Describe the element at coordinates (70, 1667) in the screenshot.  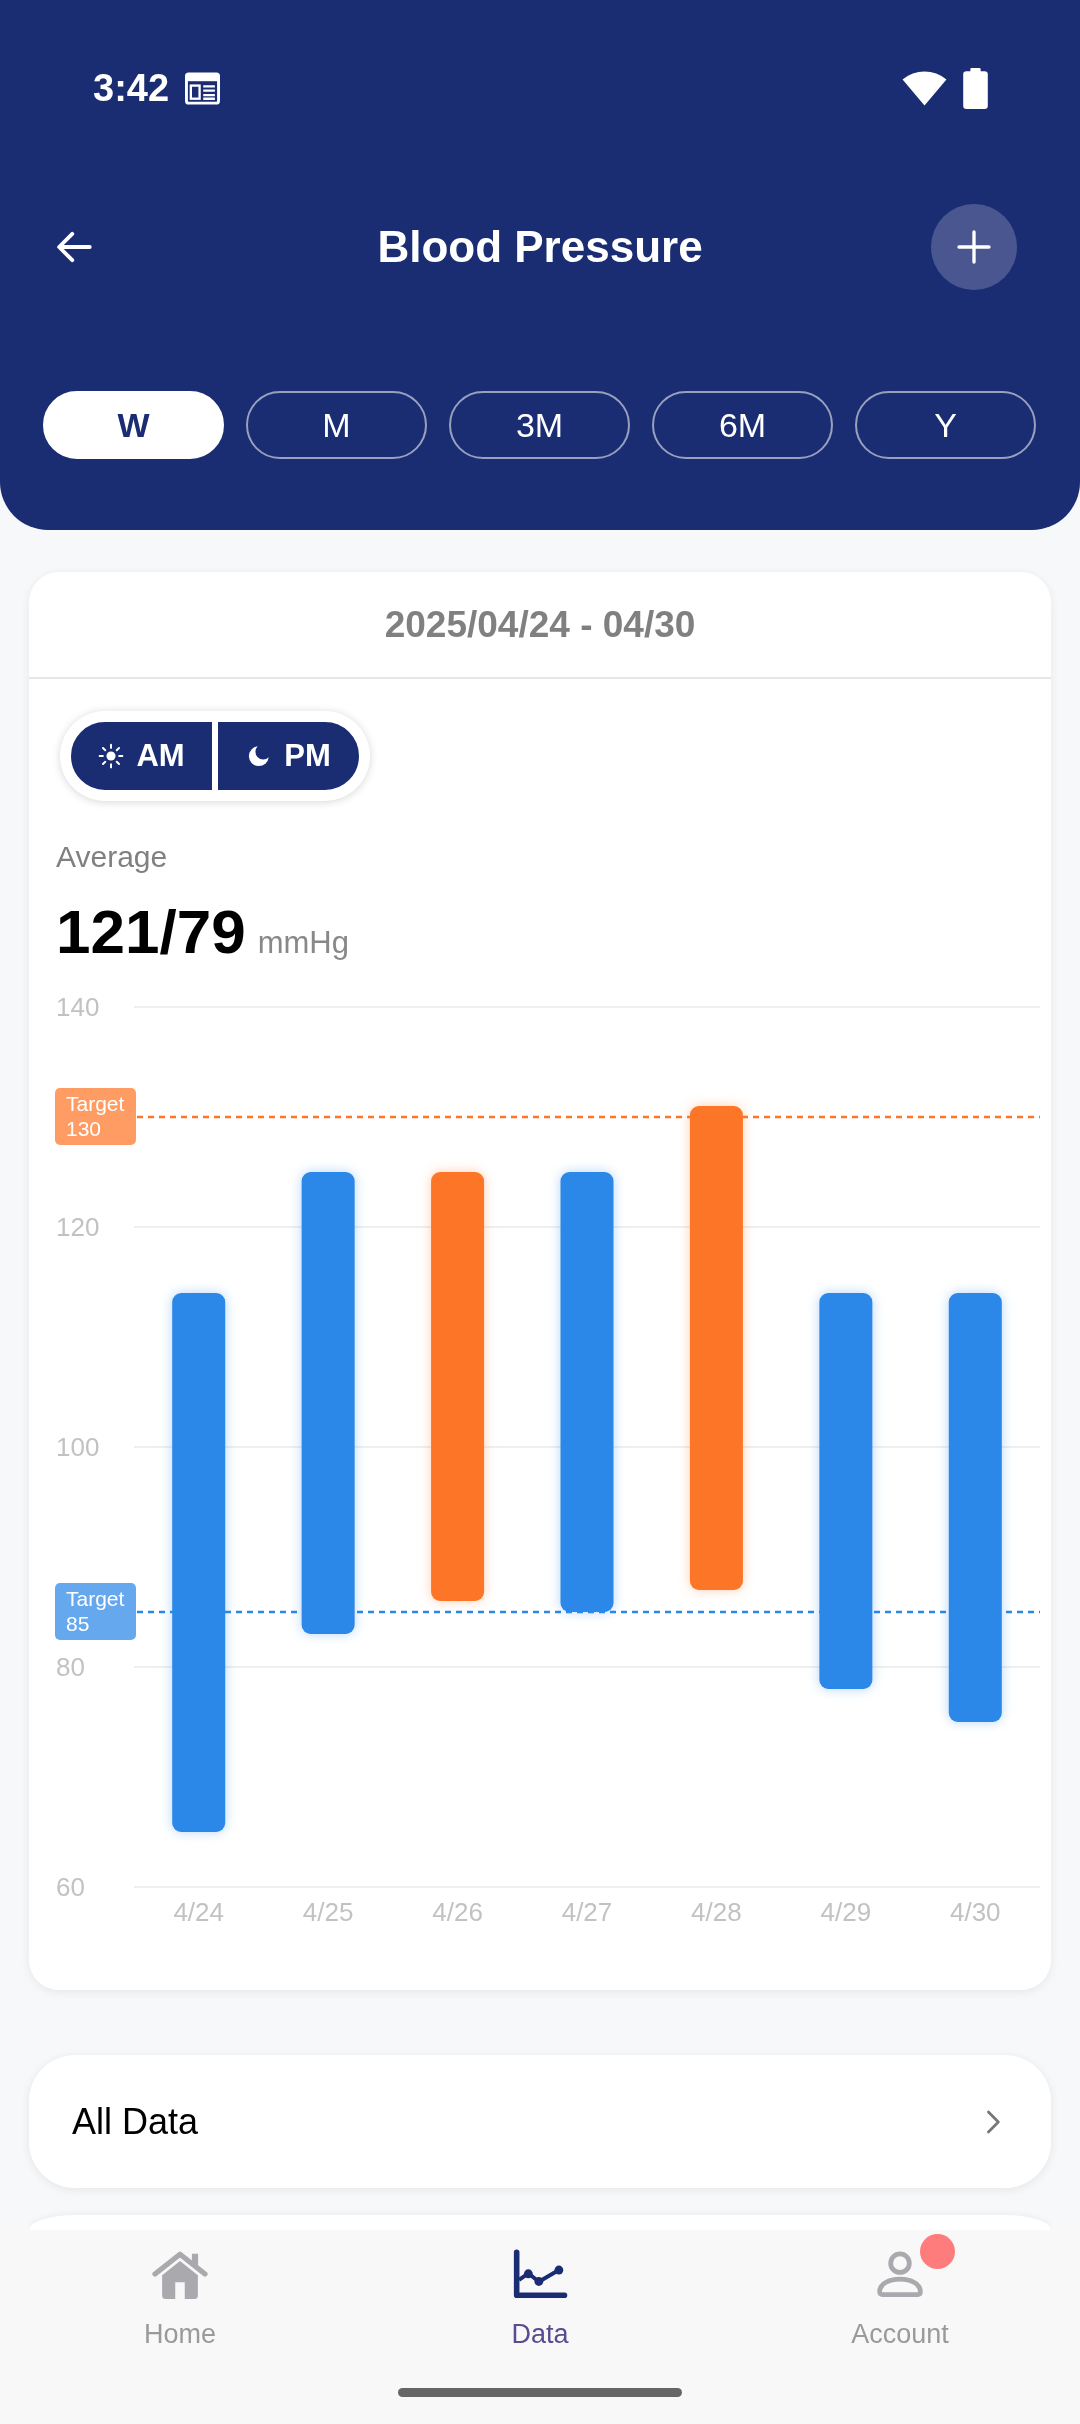
I see `axis-label: 80` at that location.